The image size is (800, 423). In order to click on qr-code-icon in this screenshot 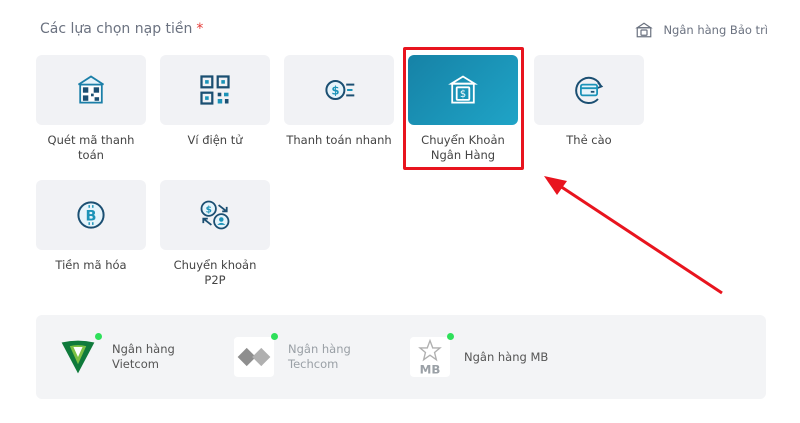, I will do `click(215, 90)`.